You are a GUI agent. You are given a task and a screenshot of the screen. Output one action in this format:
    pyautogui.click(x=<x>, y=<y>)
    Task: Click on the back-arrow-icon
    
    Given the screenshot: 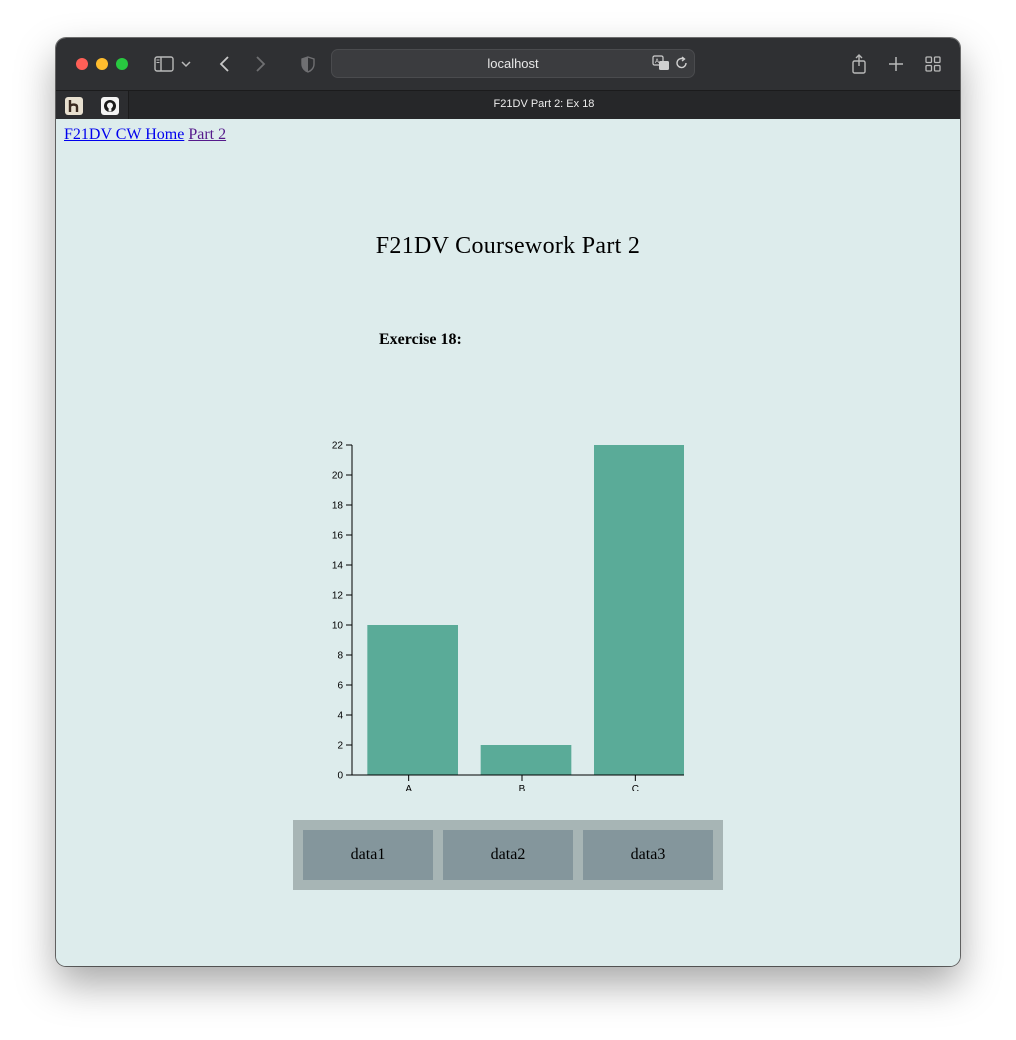 What is the action you would take?
    pyautogui.click(x=225, y=64)
    